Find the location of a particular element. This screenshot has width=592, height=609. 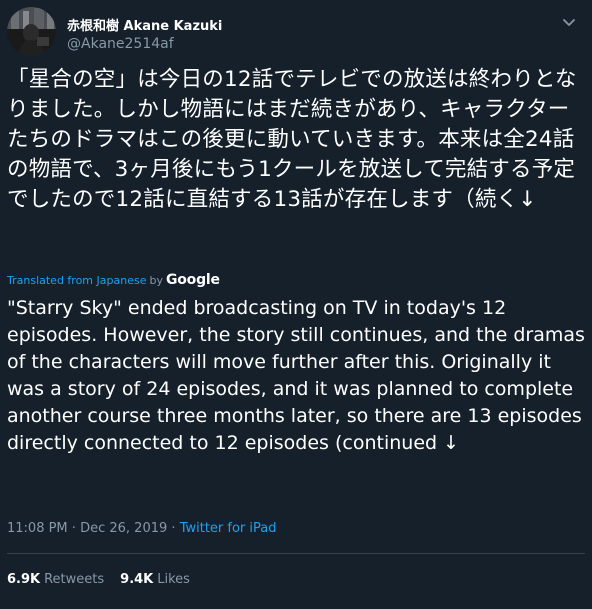

translated-by: by is located at coordinates (156, 280).